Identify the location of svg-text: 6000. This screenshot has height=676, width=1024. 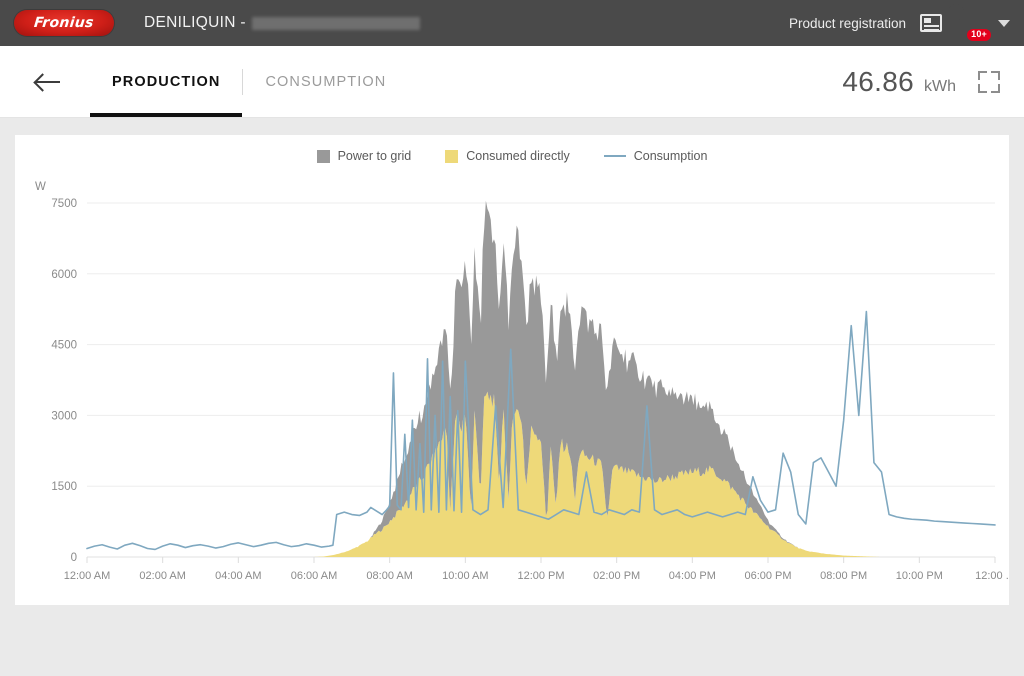
(64, 275).